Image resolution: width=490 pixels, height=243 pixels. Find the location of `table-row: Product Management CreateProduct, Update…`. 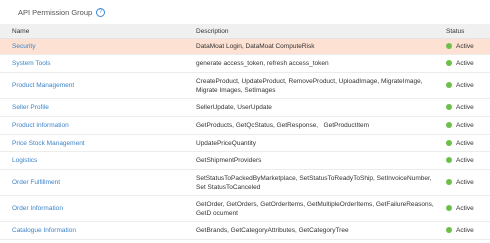

table-row: Product Management CreateProduct, Update… is located at coordinates (245, 85).